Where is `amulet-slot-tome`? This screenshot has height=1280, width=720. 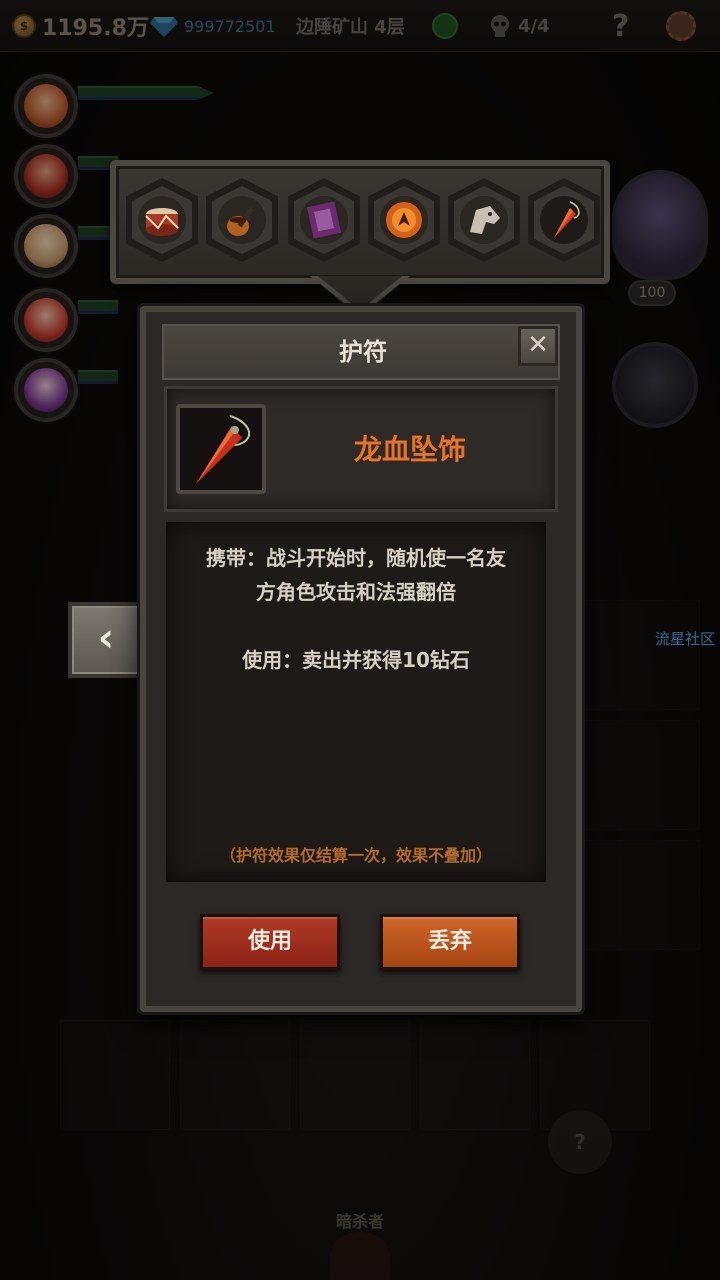
amulet-slot-tome is located at coordinates (324, 220).